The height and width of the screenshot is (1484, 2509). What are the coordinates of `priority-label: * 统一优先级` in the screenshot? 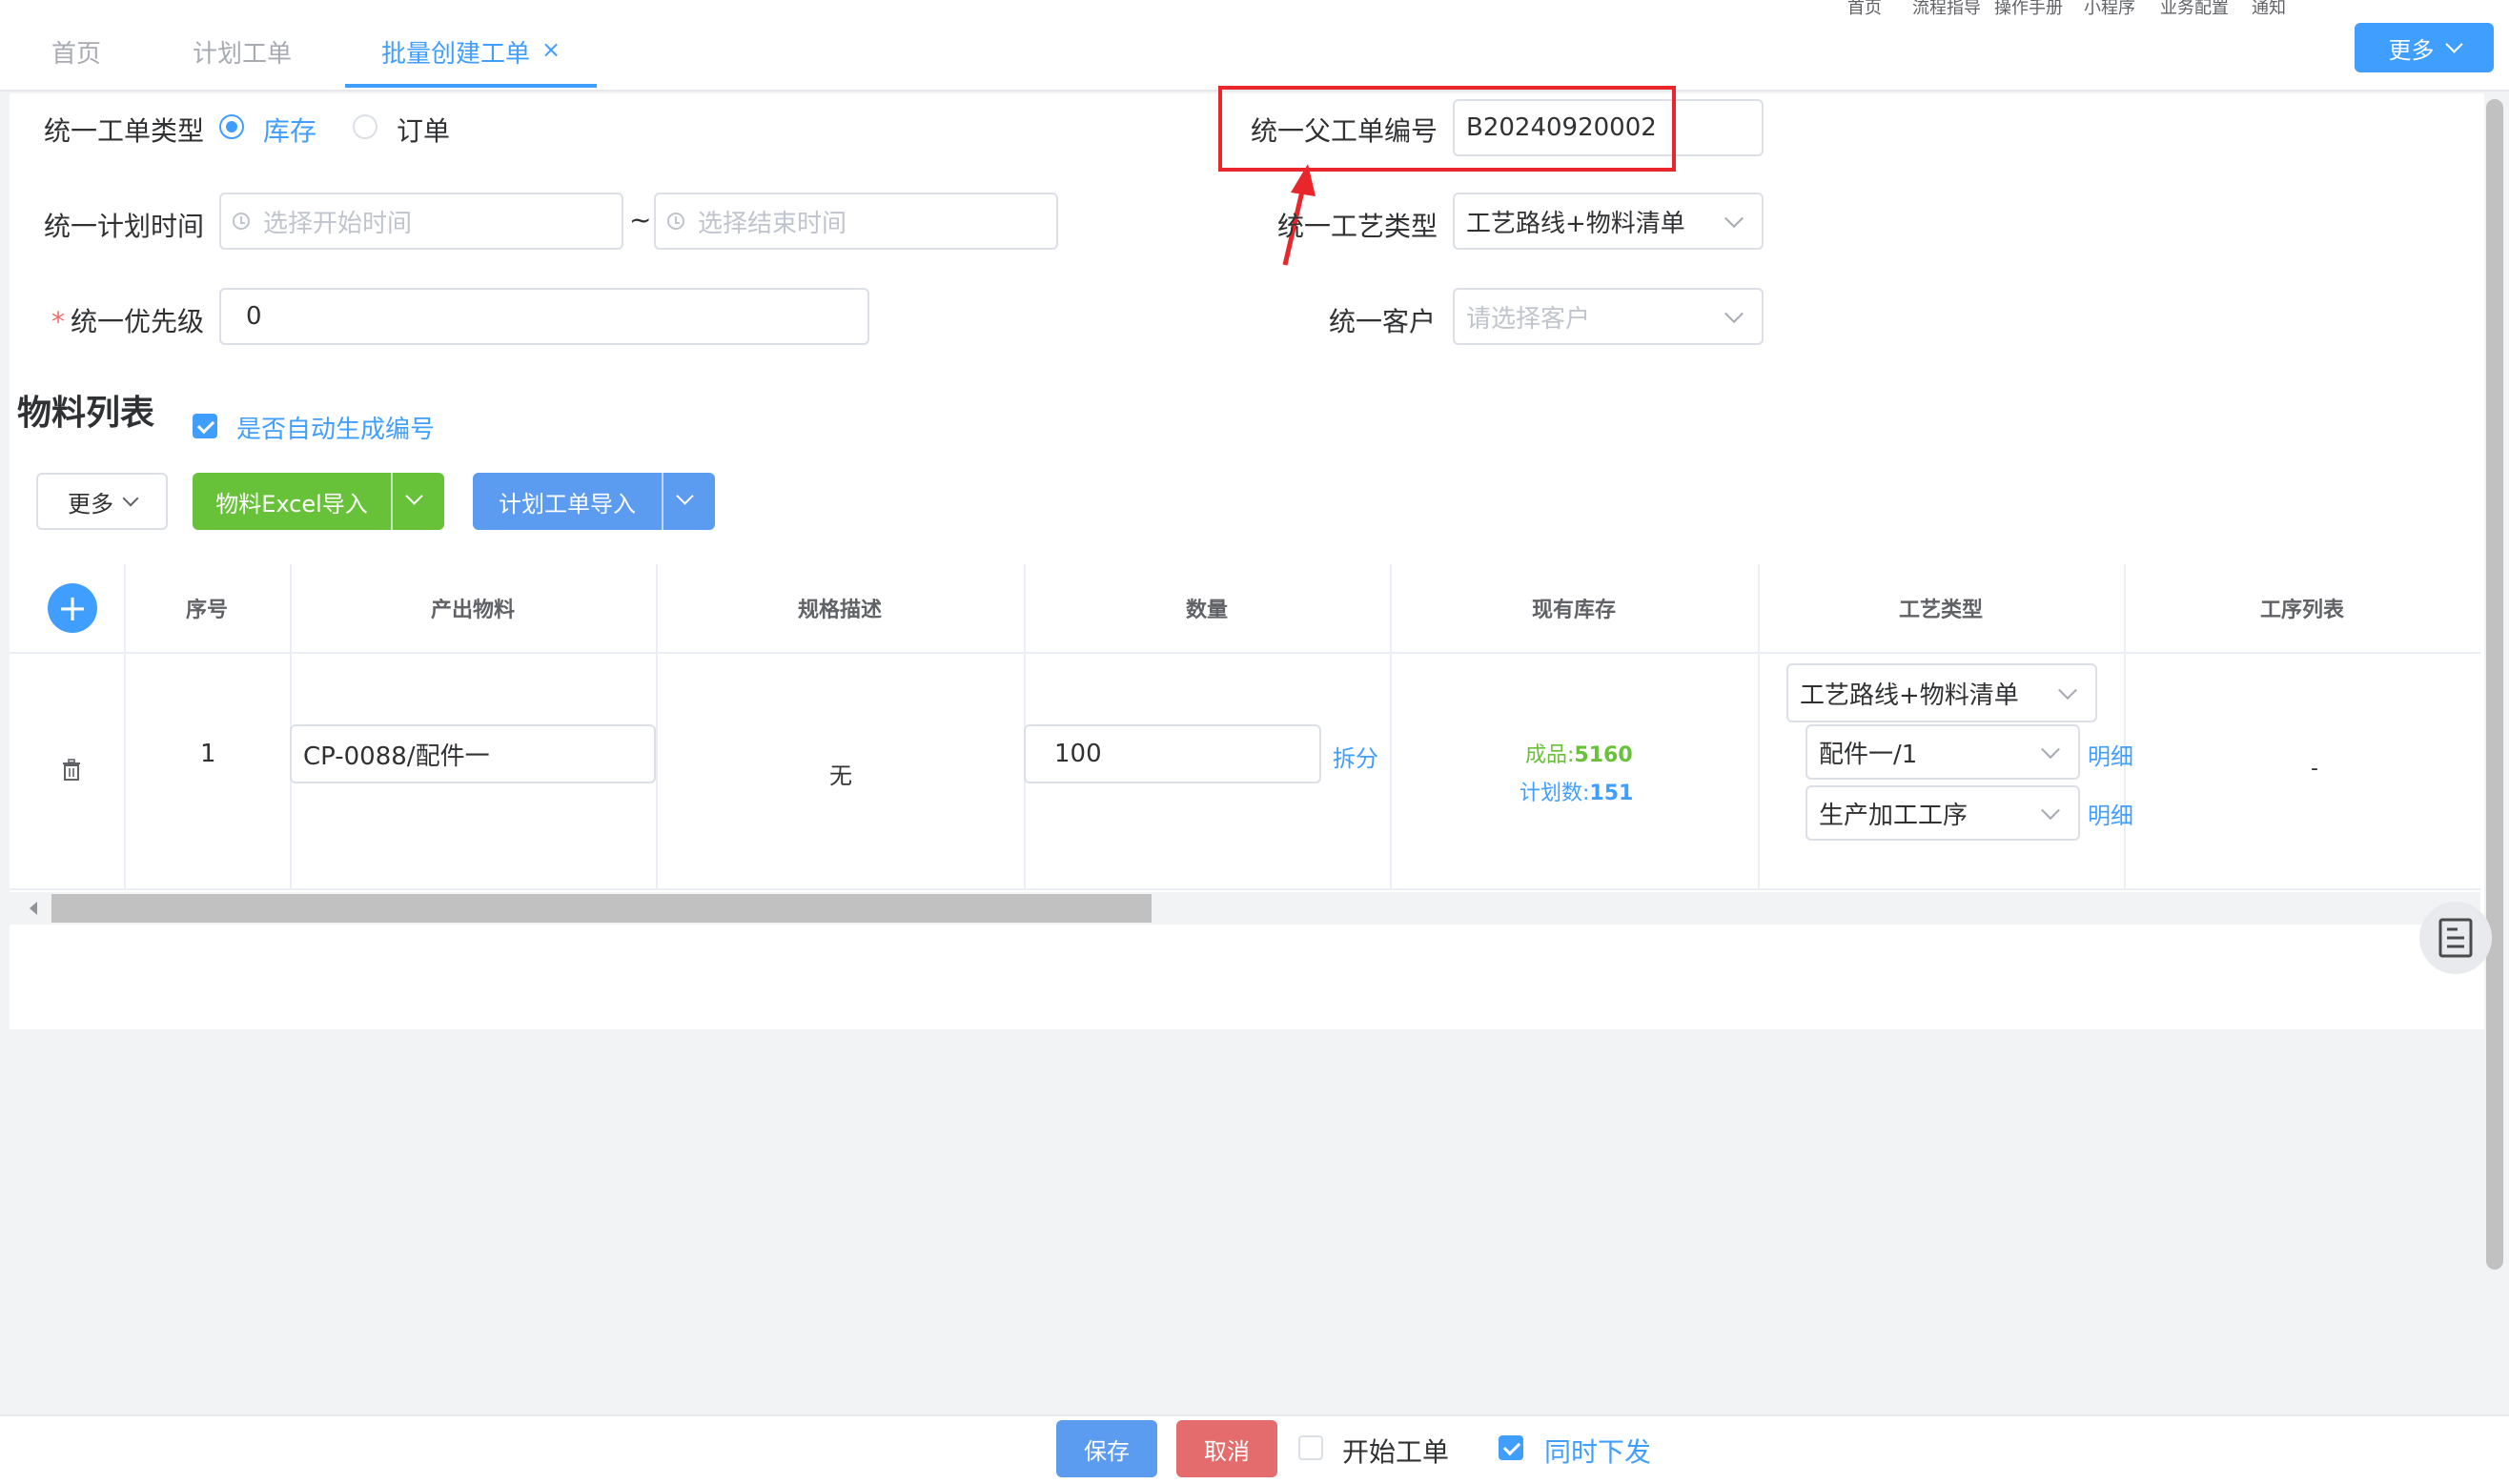 It's located at (128, 320).